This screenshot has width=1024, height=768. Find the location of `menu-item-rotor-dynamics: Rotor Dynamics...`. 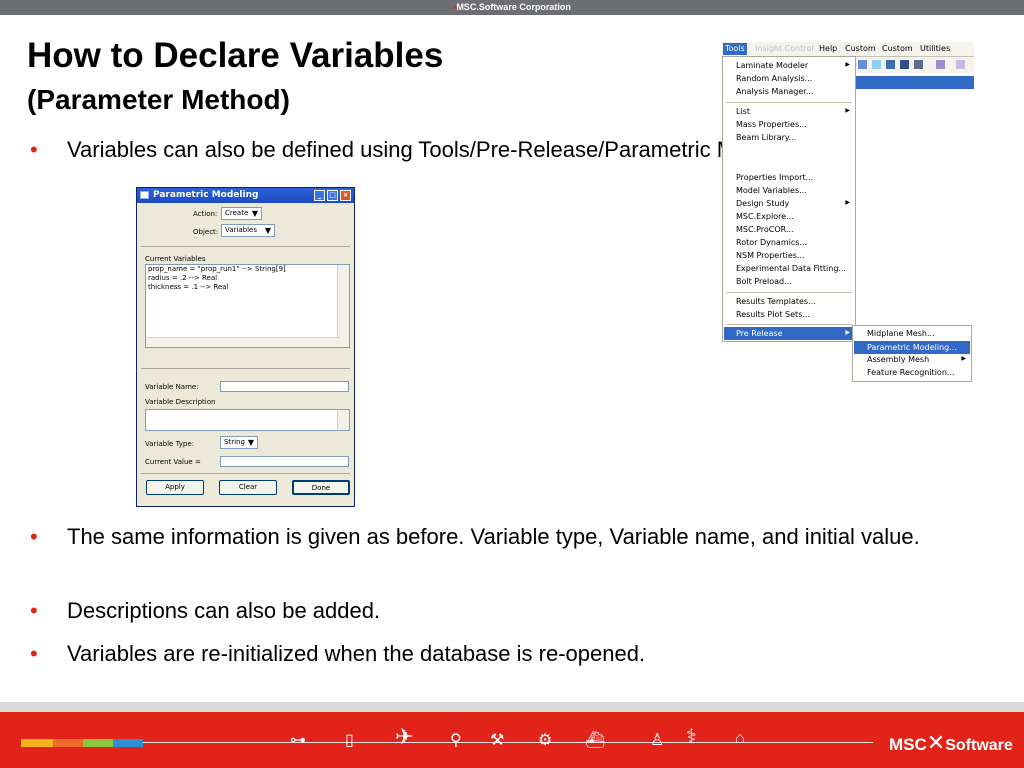

menu-item-rotor-dynamics: Rotor Dynamics... is located at coordinates (771, 242).